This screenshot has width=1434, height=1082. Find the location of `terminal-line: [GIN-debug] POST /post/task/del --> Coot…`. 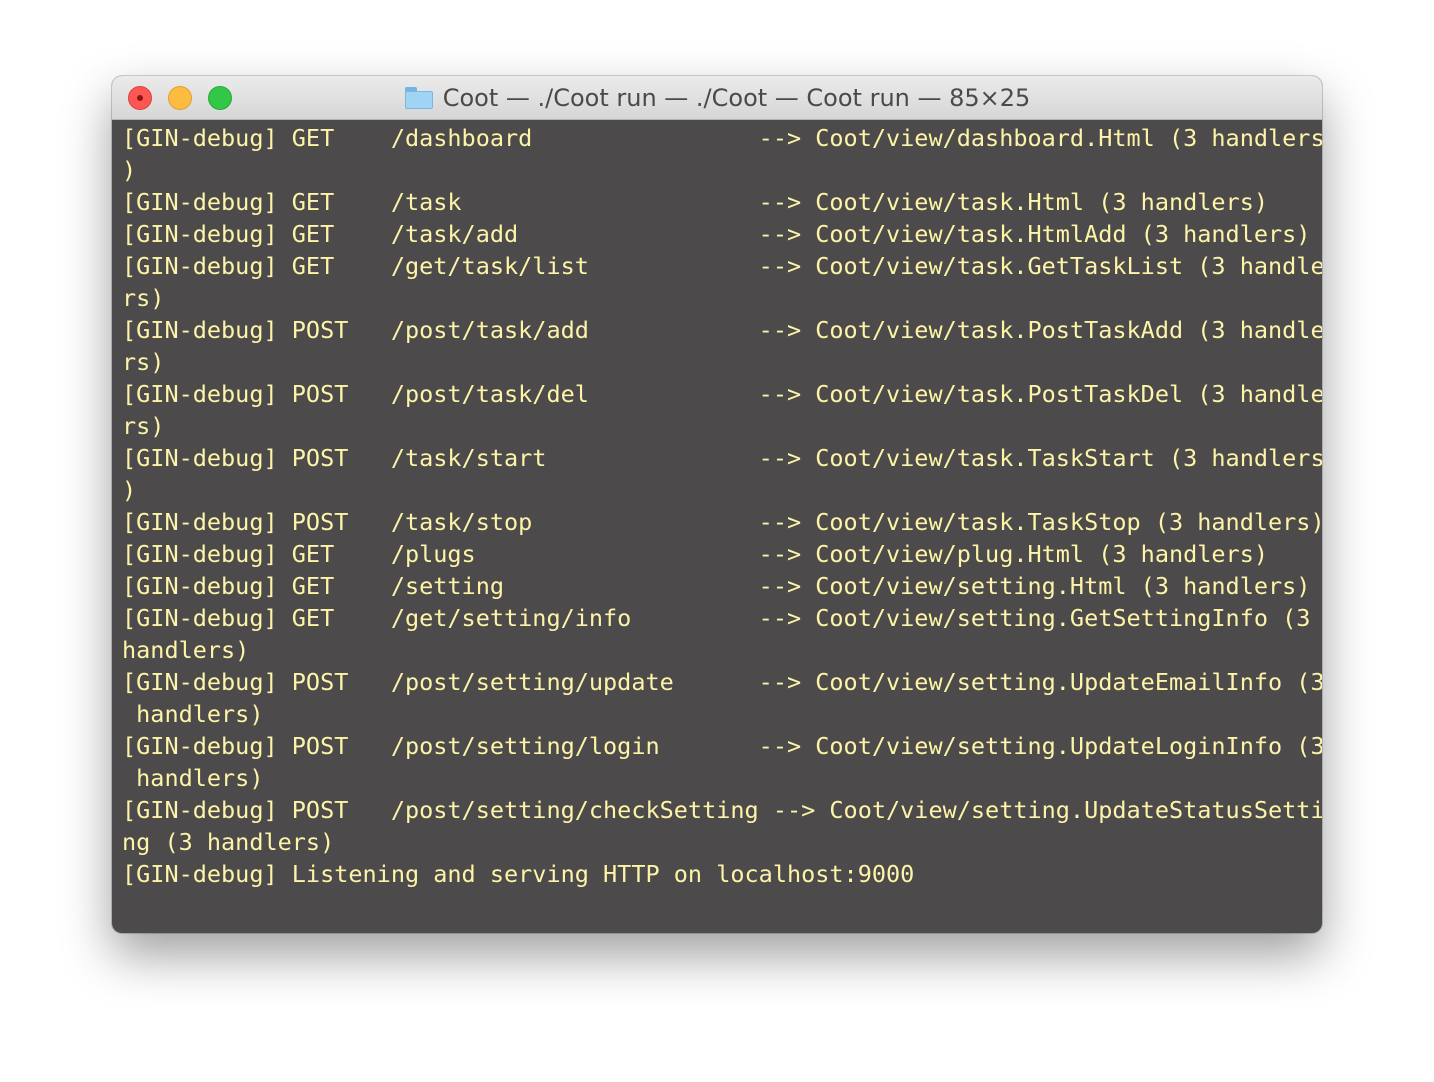

terminal-line: [GIN-debug] POST /post/task/del --> Coot… is located at coordinates (722, 394).